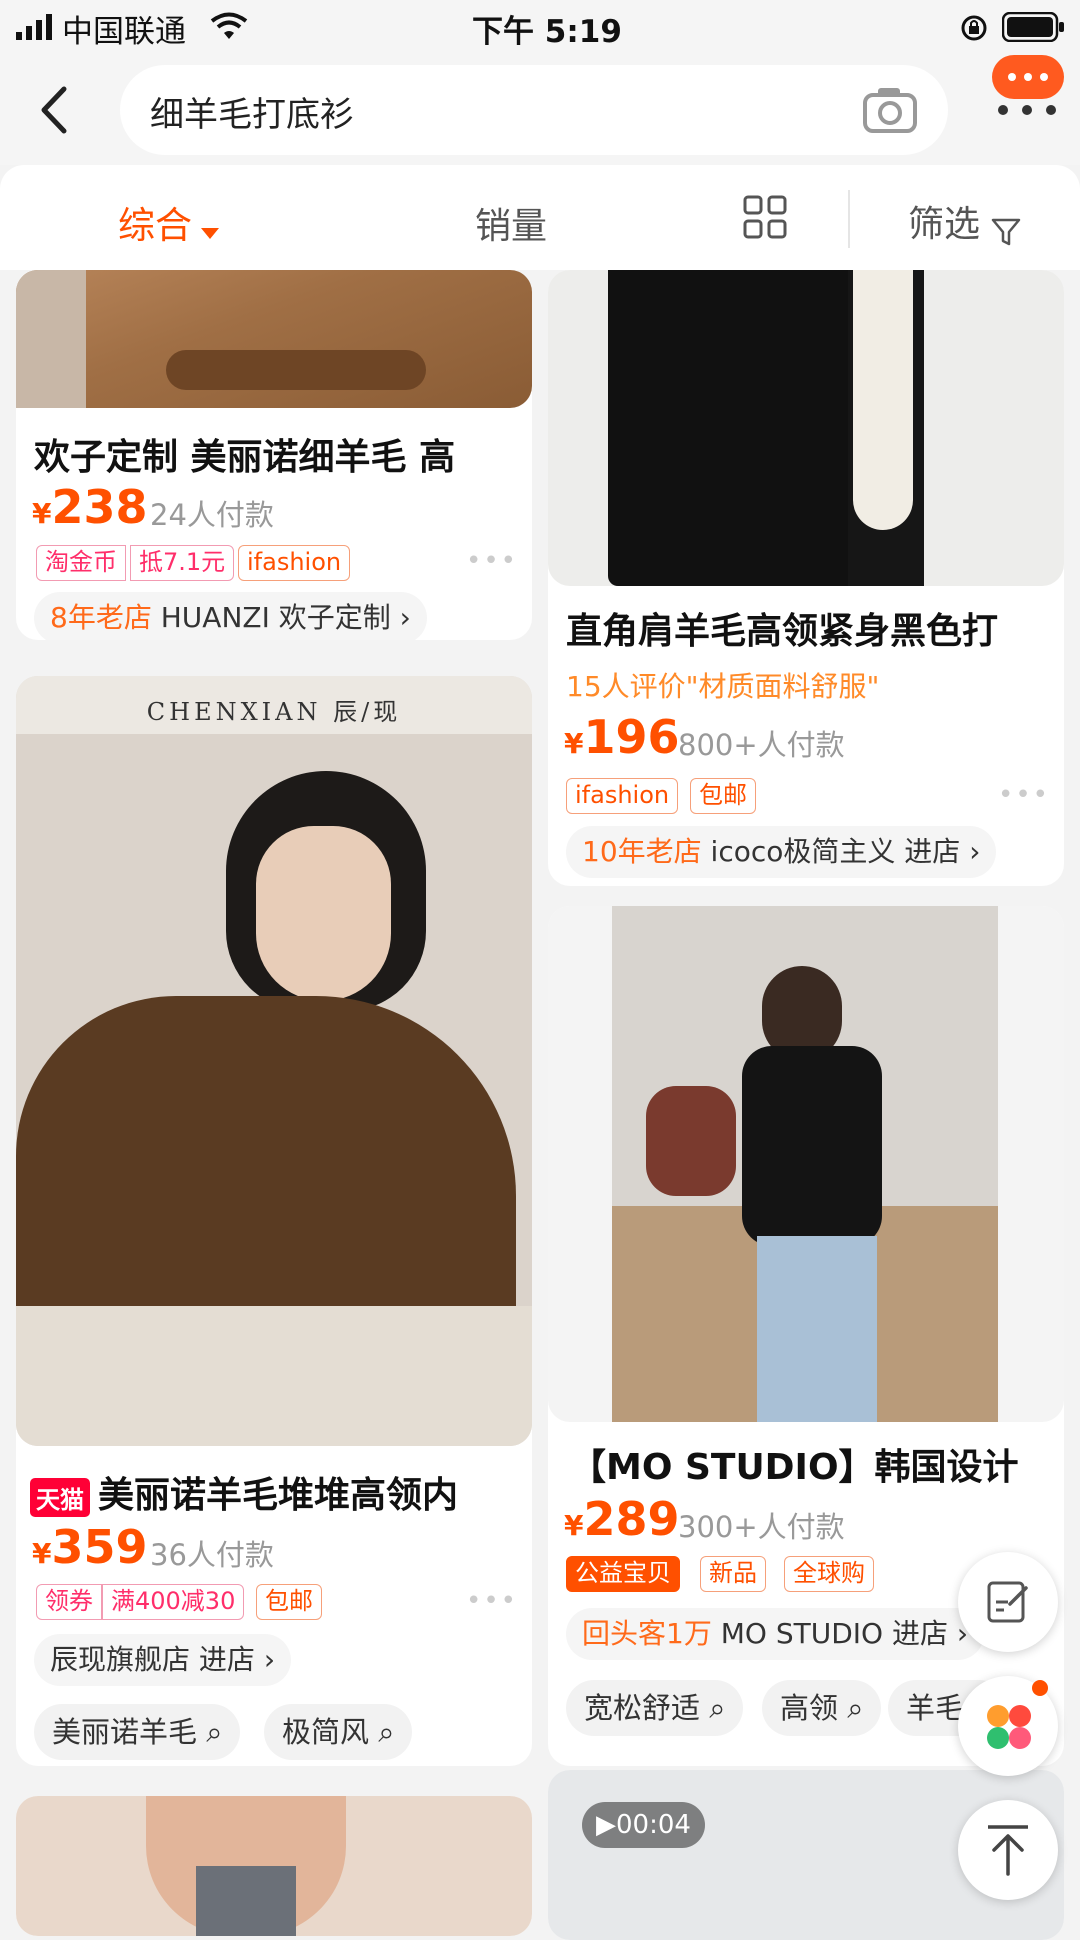 The width and height of the screenshot is (1080, 1940). Describe the element at coordinates (229, 25) in the screenshot. I see `wifi-icon` at that location.